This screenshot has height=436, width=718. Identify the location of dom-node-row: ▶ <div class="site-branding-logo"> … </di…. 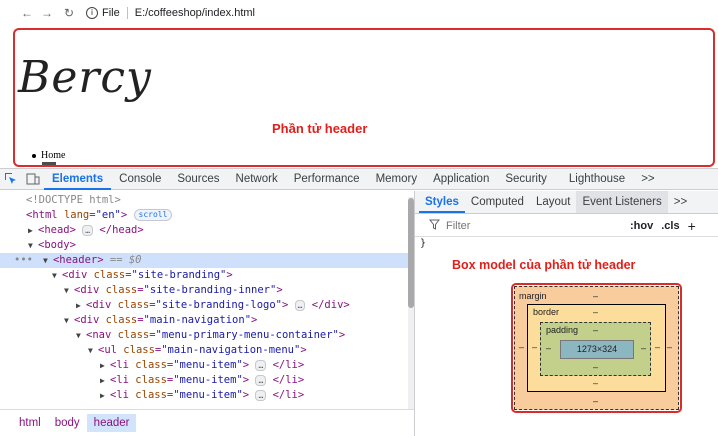
(213, 305).